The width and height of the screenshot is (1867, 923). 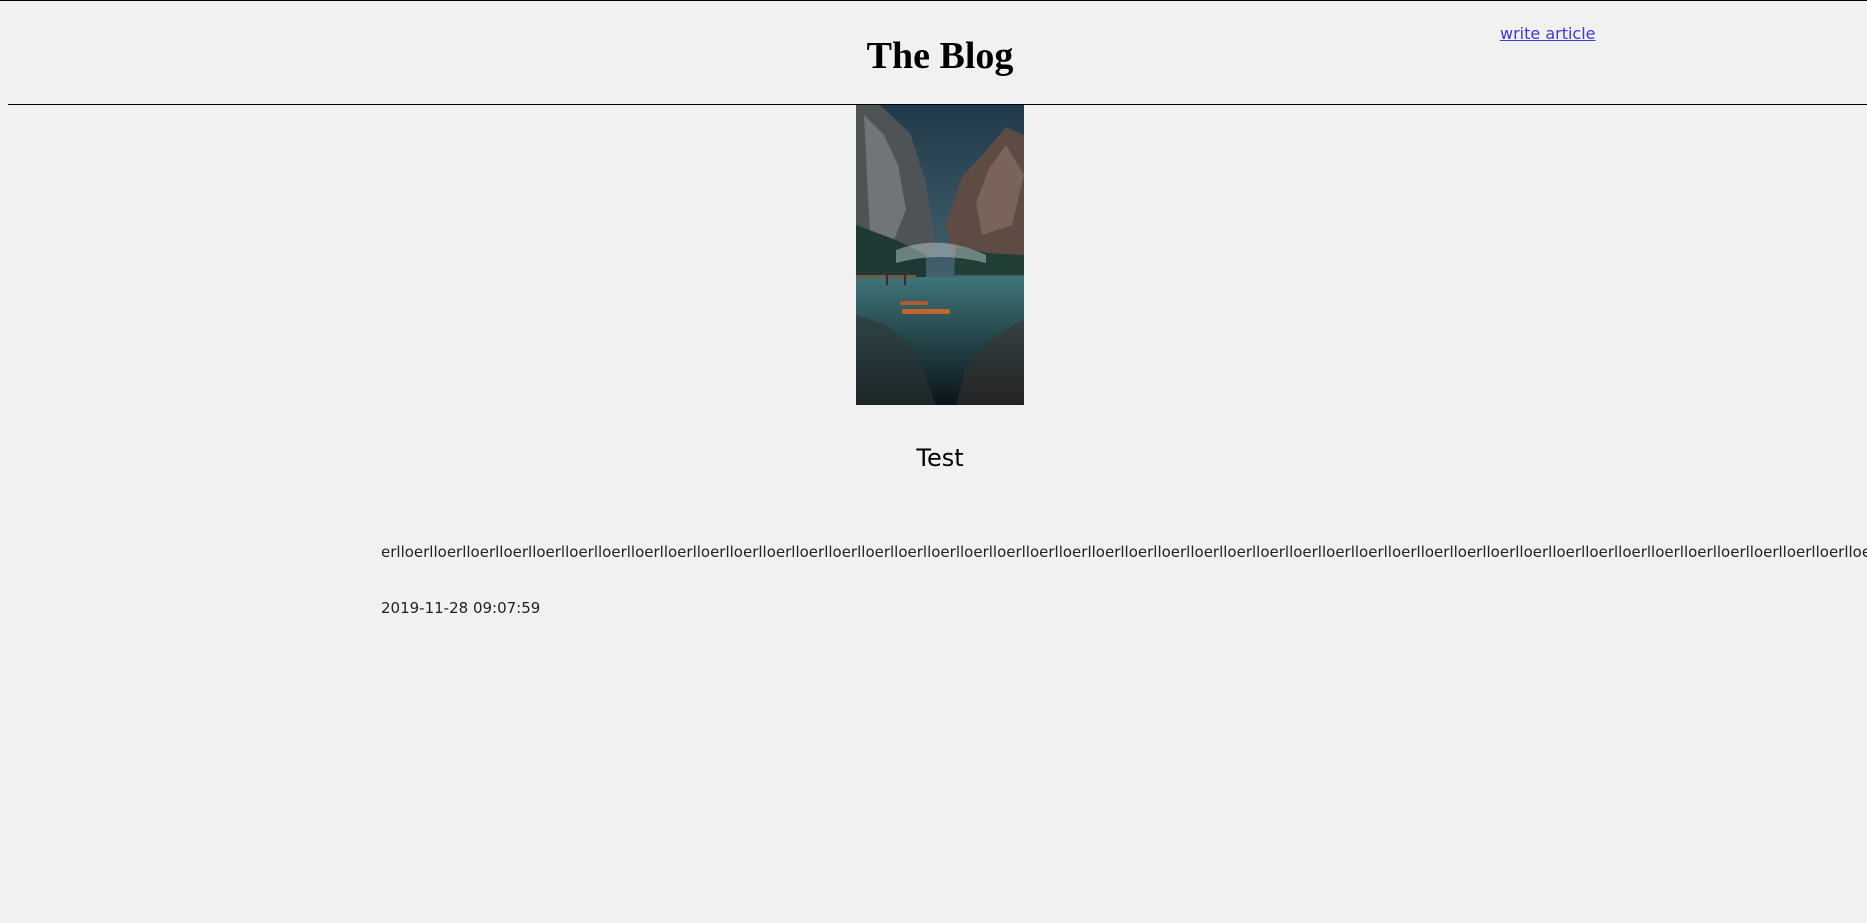 I want to click on landscape-photo-icon, so click(x=940, y=255).